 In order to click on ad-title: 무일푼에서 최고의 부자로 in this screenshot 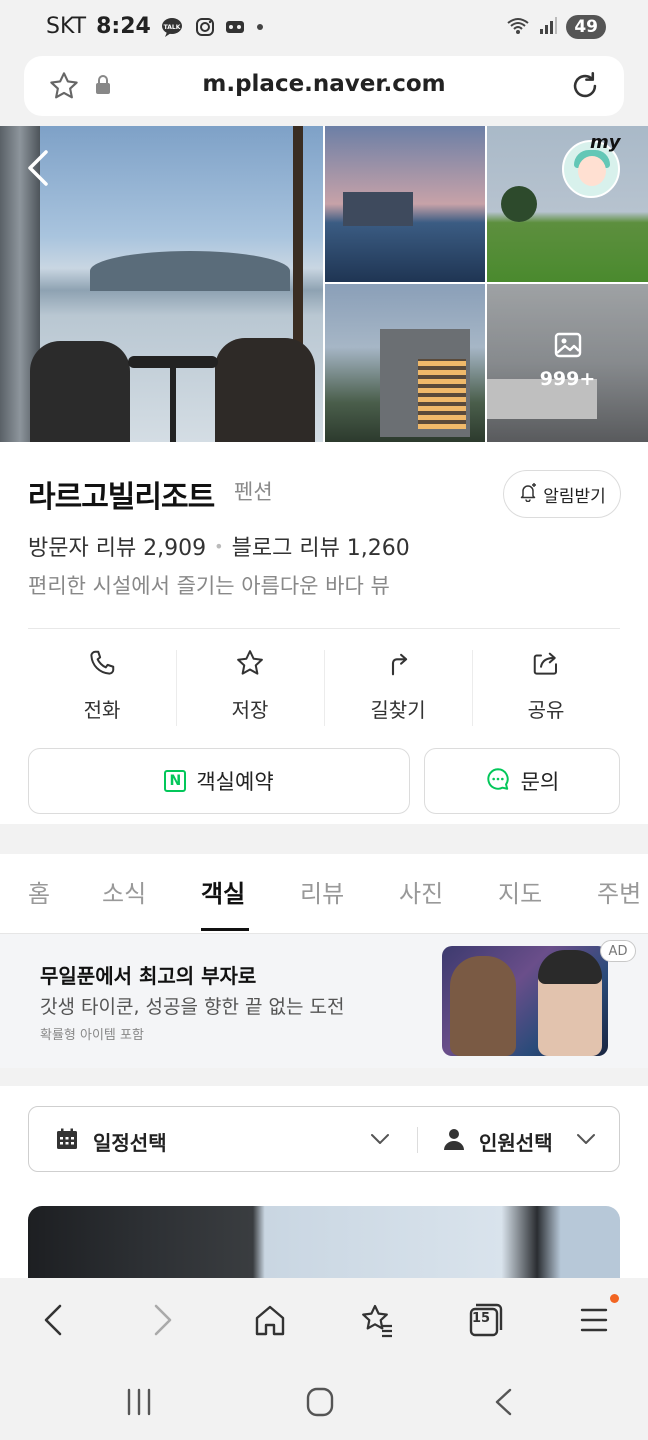, I will do `click(148, 976)`.